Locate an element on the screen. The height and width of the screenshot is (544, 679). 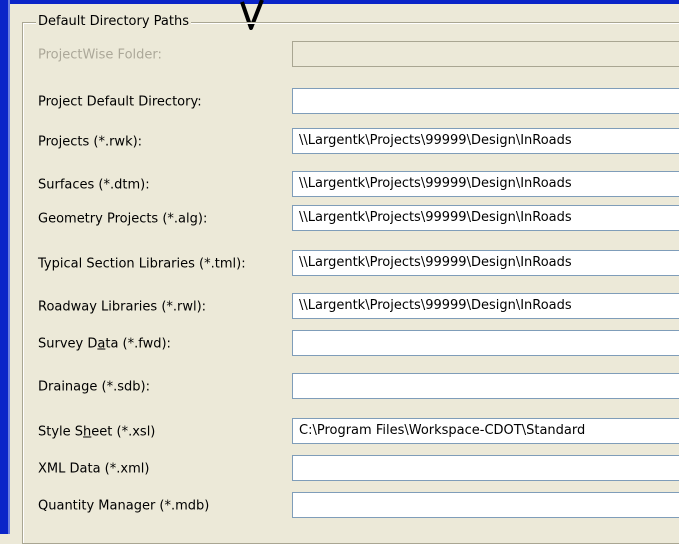
roadway-libraries-field: \\Largentk\Projects\99999\Design\InRoads is located at coordinates (485, 306).